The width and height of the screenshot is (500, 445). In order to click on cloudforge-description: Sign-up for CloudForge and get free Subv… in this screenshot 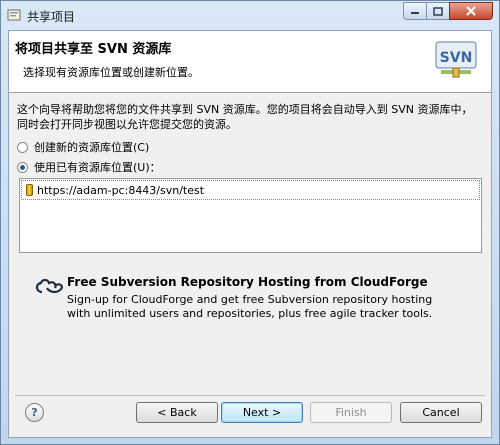, I will do `click(272, 307)`.